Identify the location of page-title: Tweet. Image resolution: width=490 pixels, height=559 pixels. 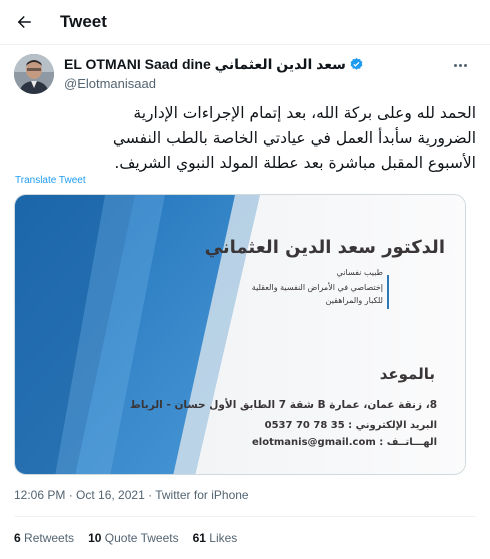
(83, 21).